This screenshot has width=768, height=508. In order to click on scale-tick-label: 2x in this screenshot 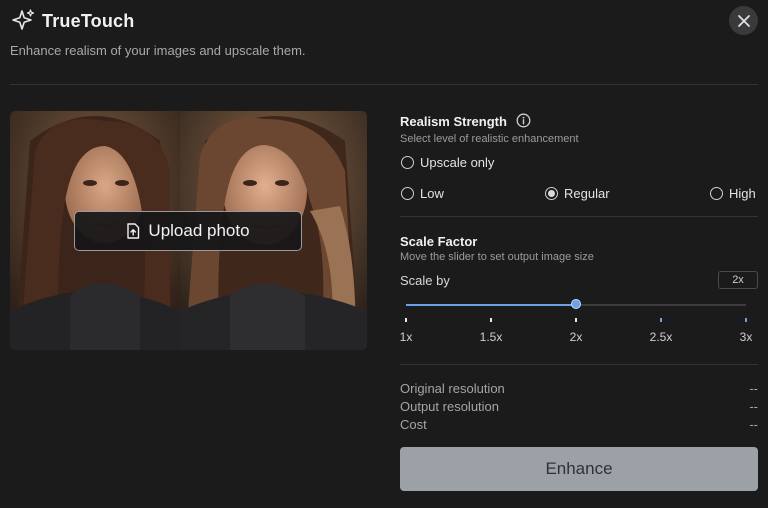, I will do `click(576, 337)`.